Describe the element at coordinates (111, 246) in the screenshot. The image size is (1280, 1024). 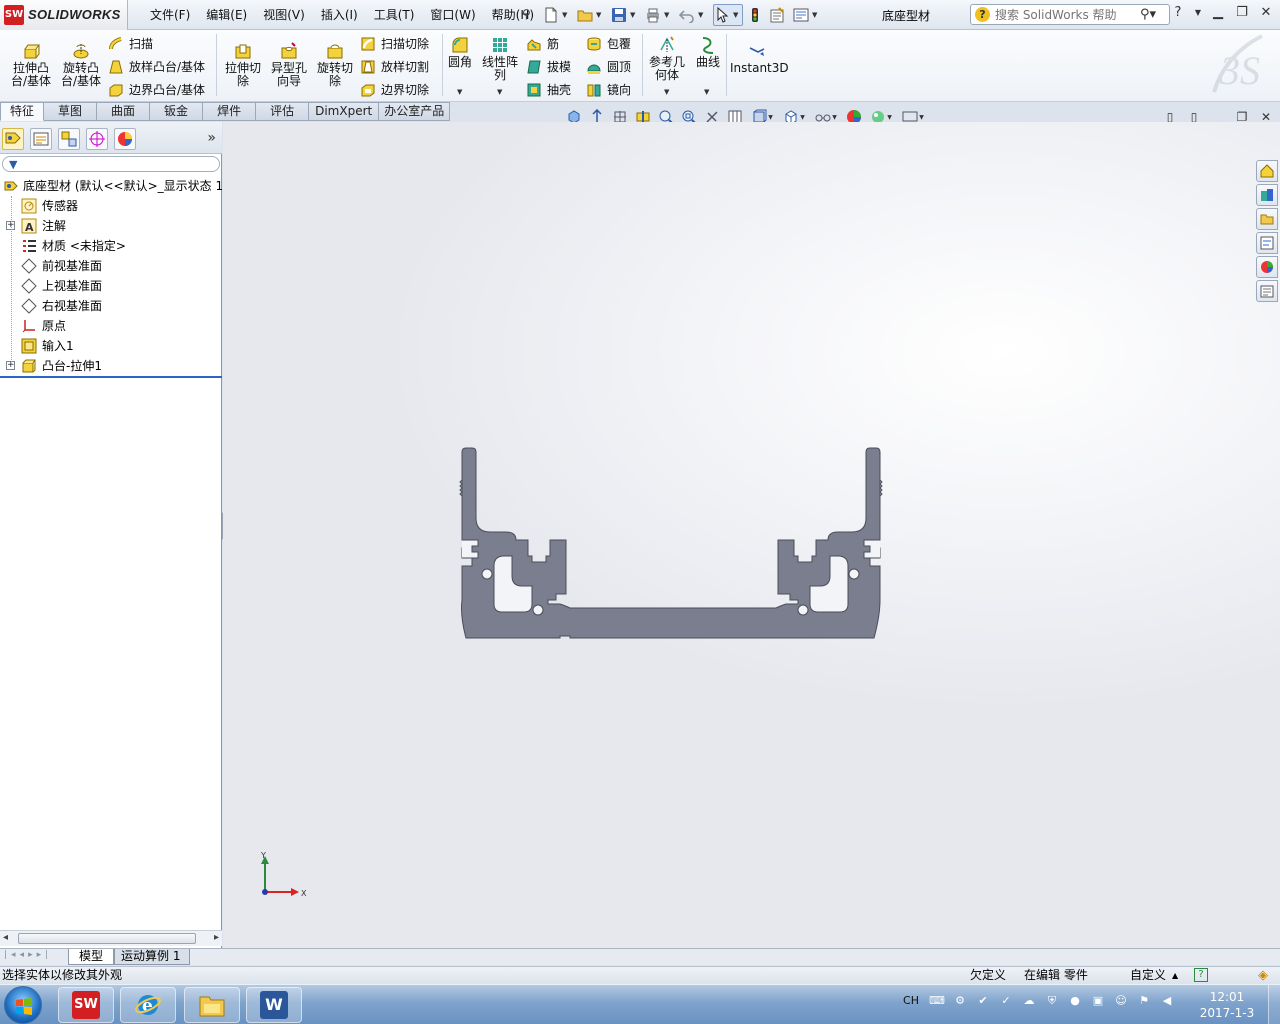
I see `tree-item-material: 材质 <未指定>` at that location.